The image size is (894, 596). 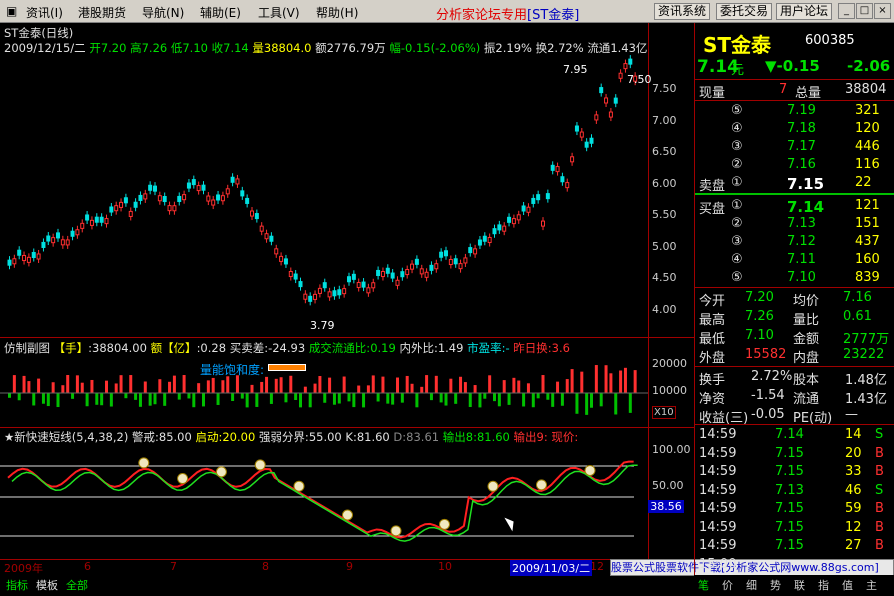 I want to click on volume-saturation-label: 量能饱和度:, so click(x=232, y=370).